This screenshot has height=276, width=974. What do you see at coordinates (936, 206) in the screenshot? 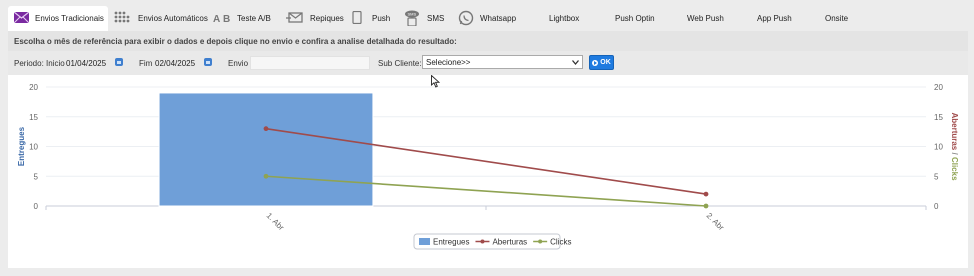
I see `right-tick-label: 0` at bounding box center [936, 206].